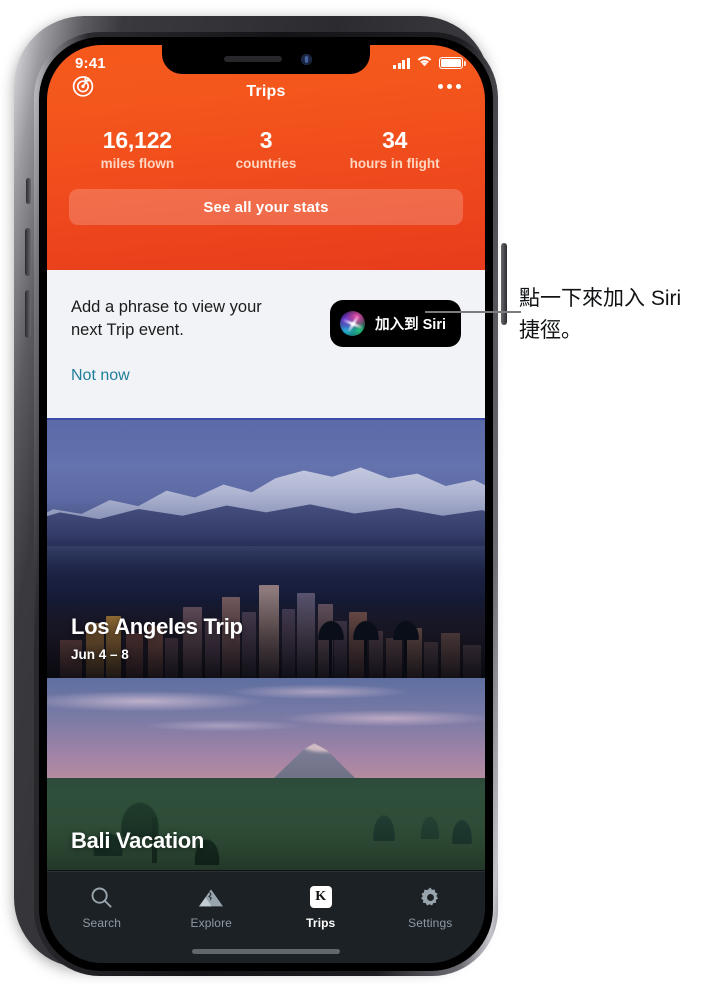 Image resolution: width=705 pixels, height=984 pixels. I want to click on trip-card-bali: Bali Vacation, so click(266, 774).